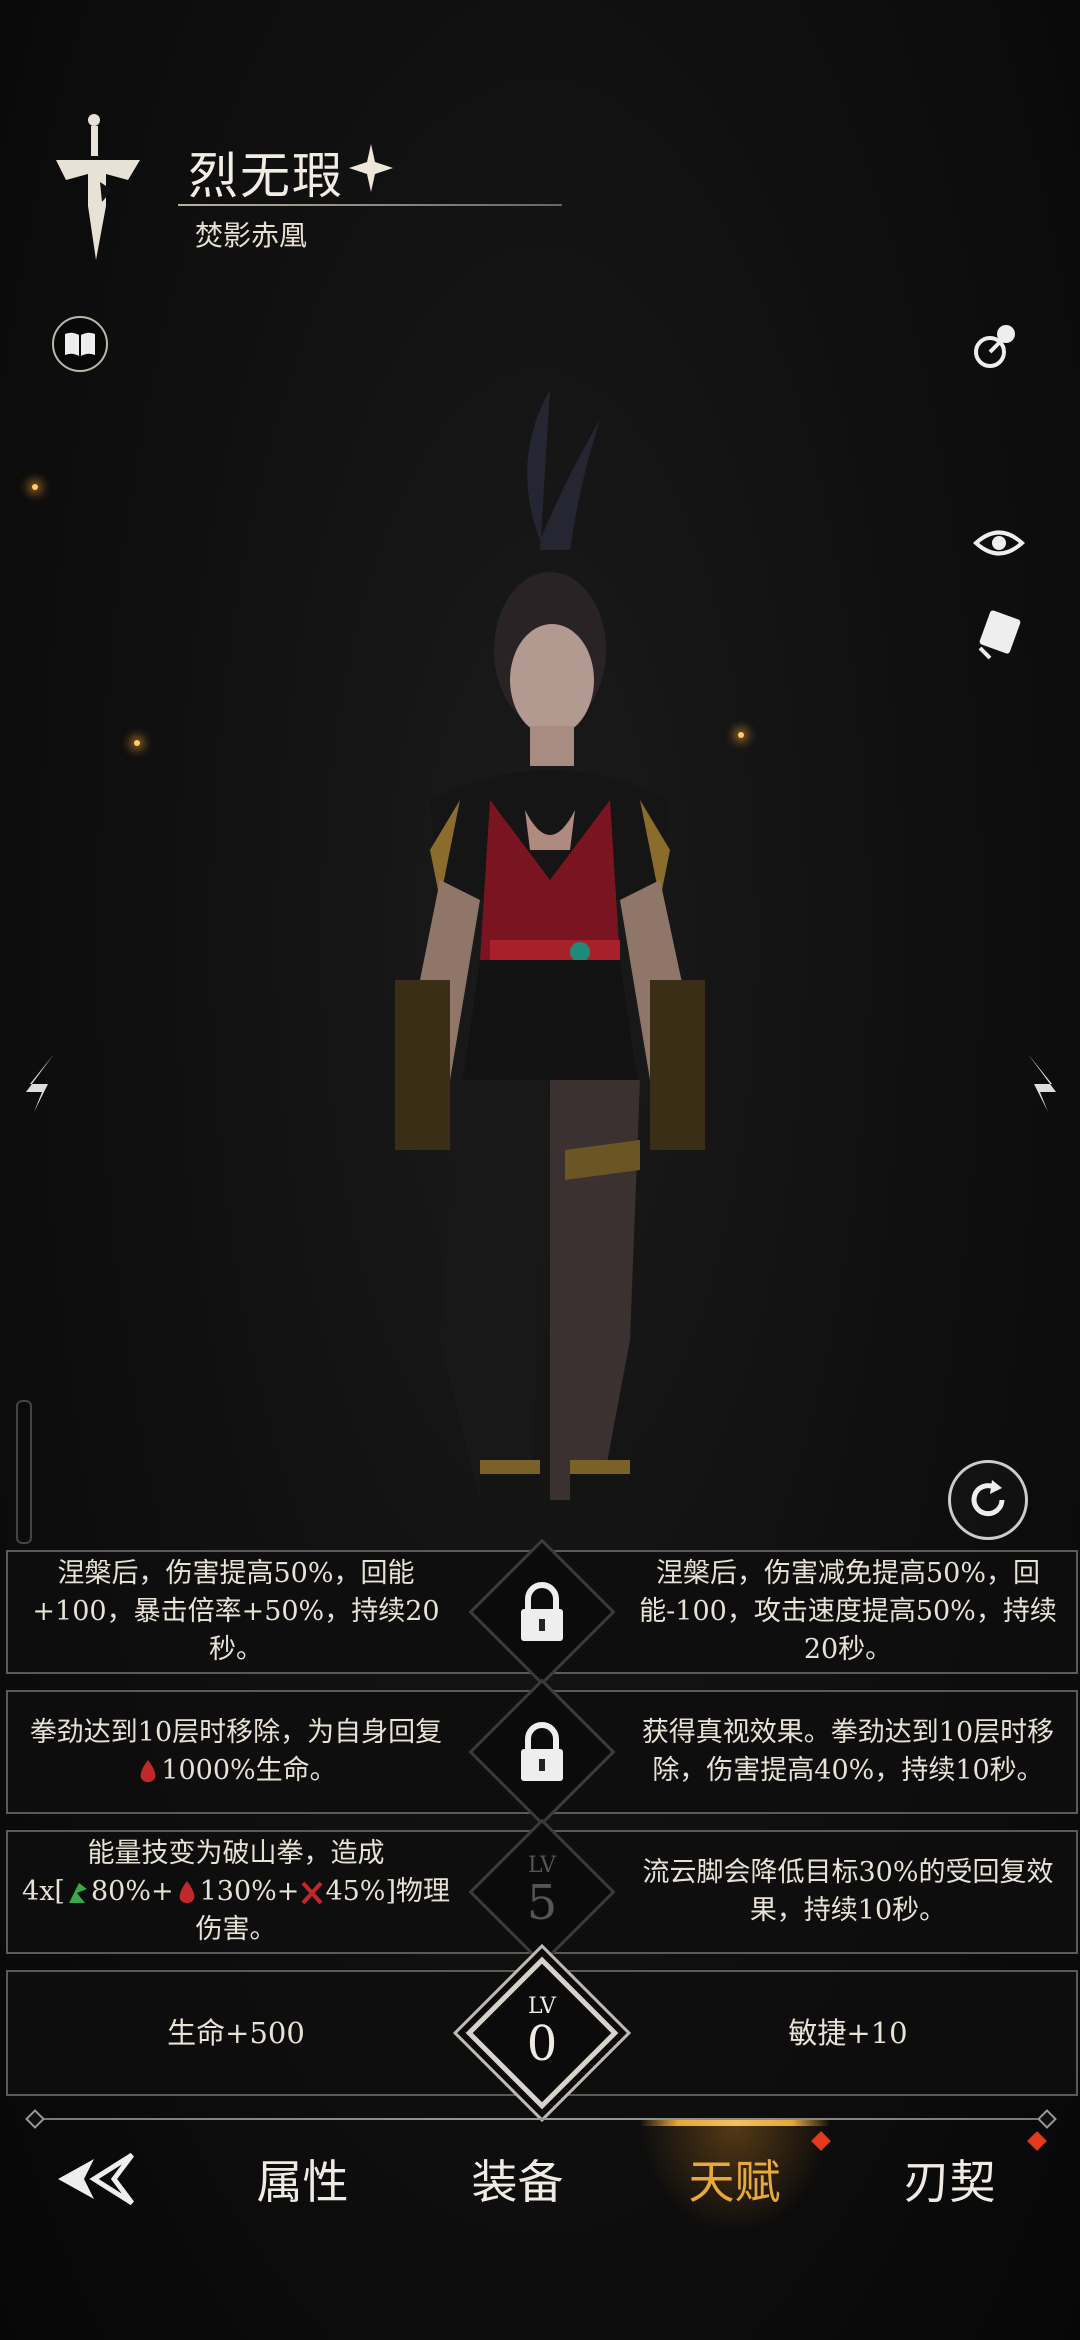 The width and height of the screenshot is (1080, 2340). What do you see at coordinates (236, 1929) in the screenshot?
I see `talent-text: 伤害。` at bounding box center [236, 1929].